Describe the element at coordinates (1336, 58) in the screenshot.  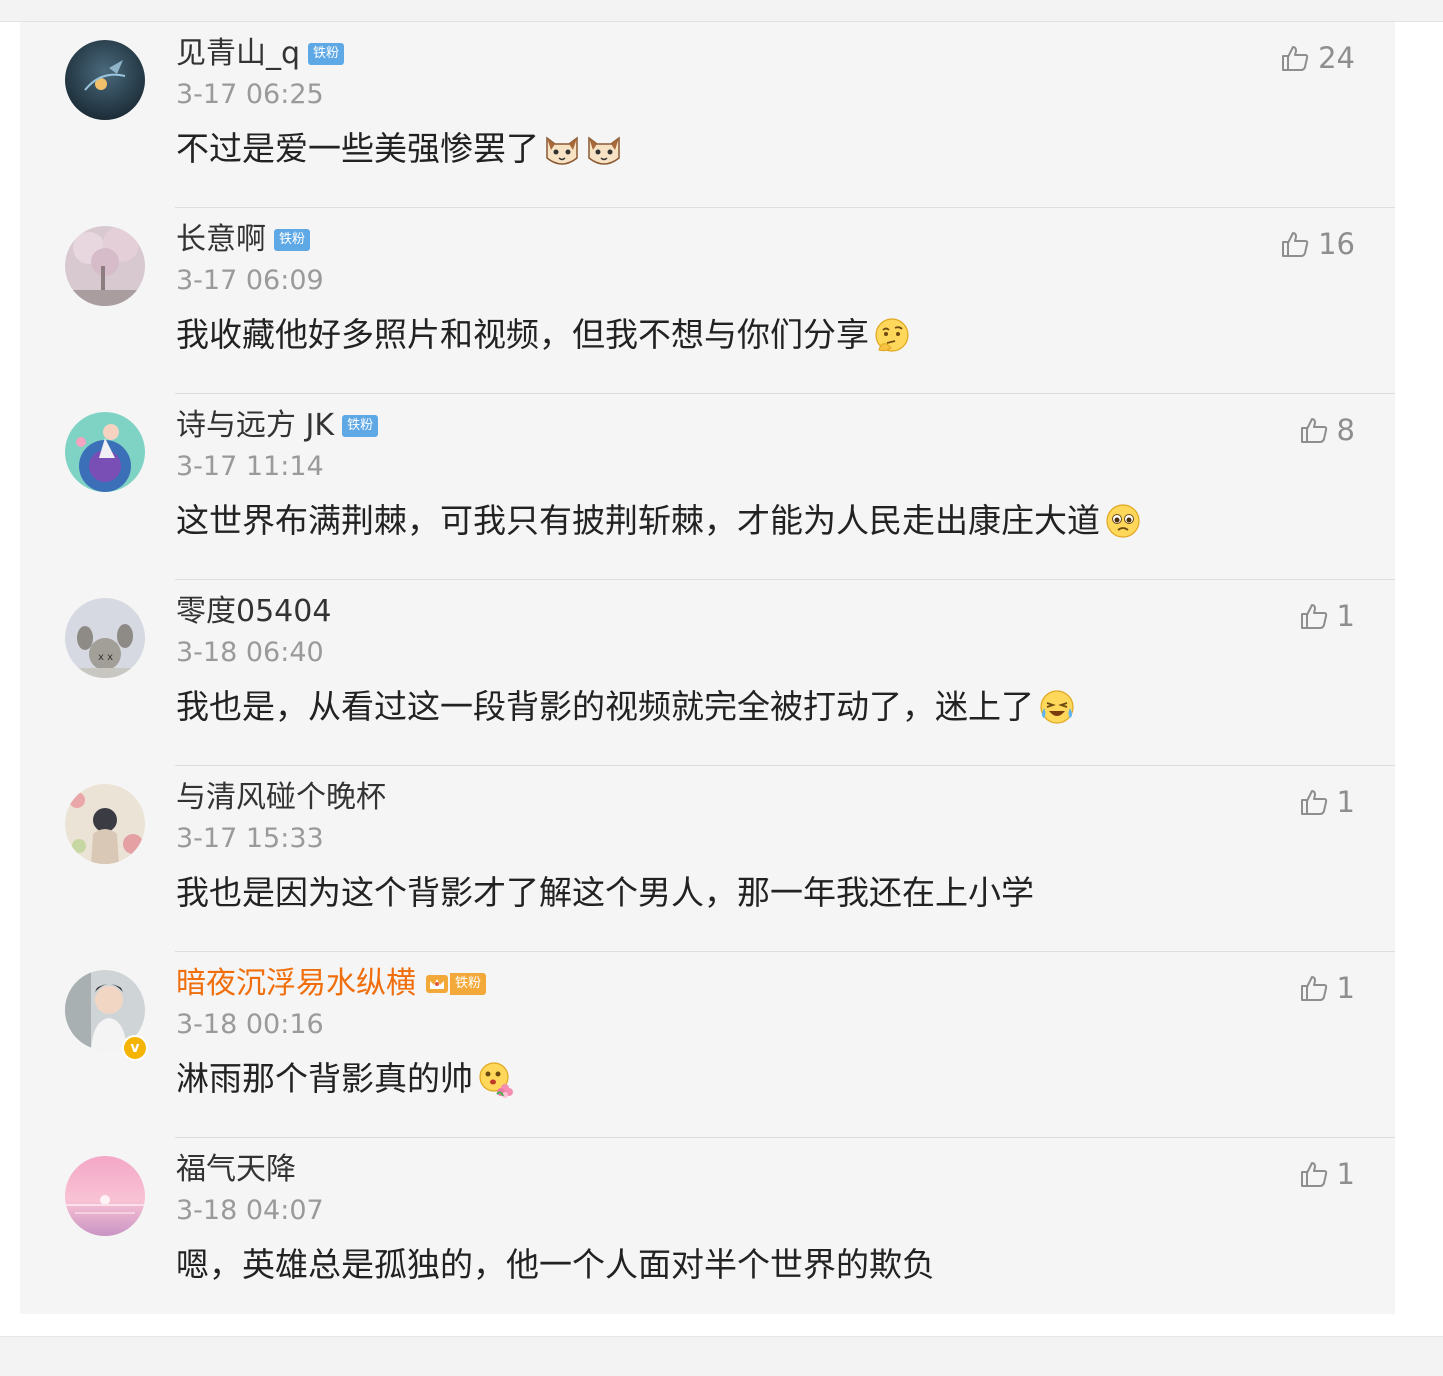
I see `like-count: 24` at that location.